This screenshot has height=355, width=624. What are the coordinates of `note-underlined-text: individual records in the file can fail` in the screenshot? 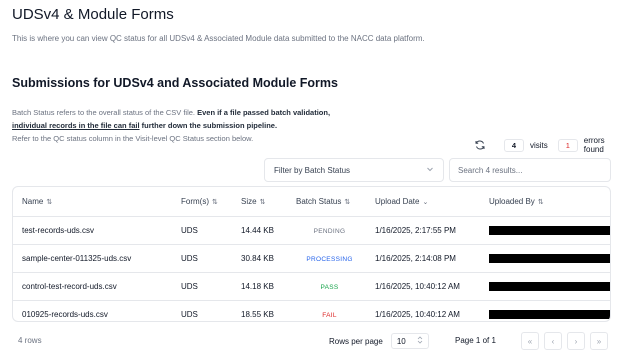 It's located at (76, 125).